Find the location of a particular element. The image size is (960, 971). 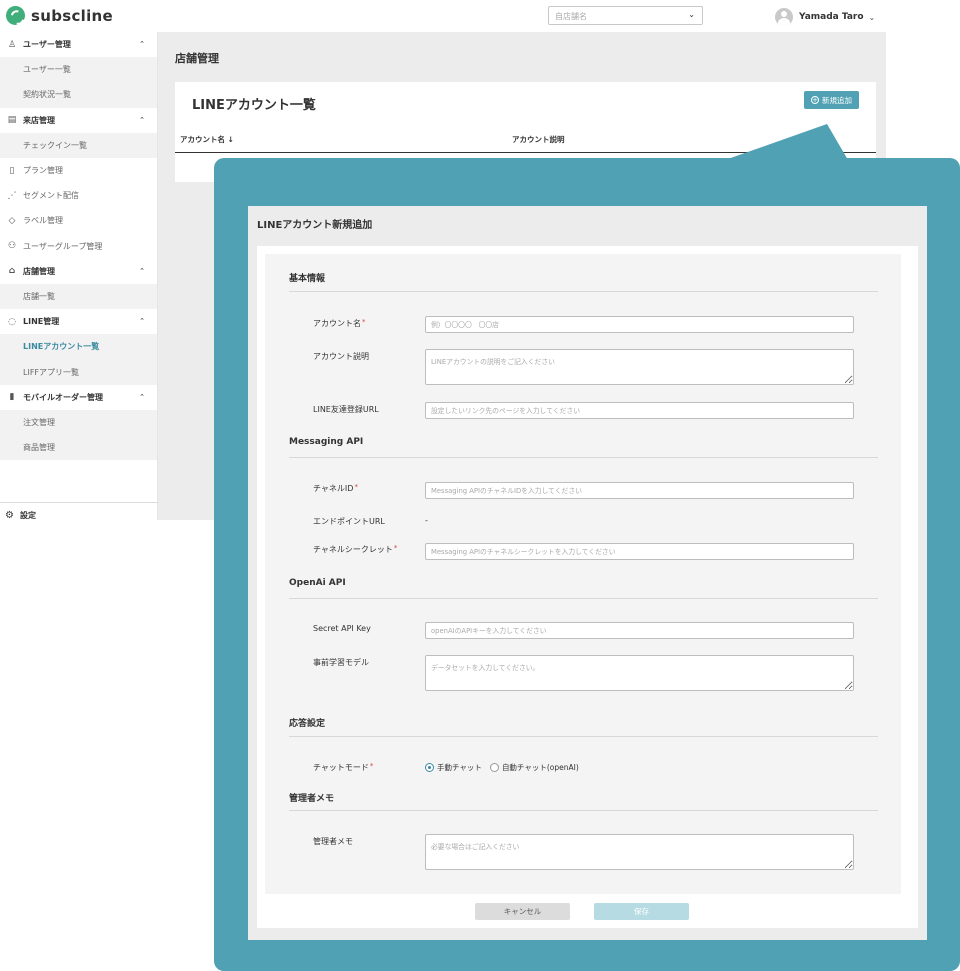

section-title-memo: 管理者メモ is located at coordinates (312, 799).